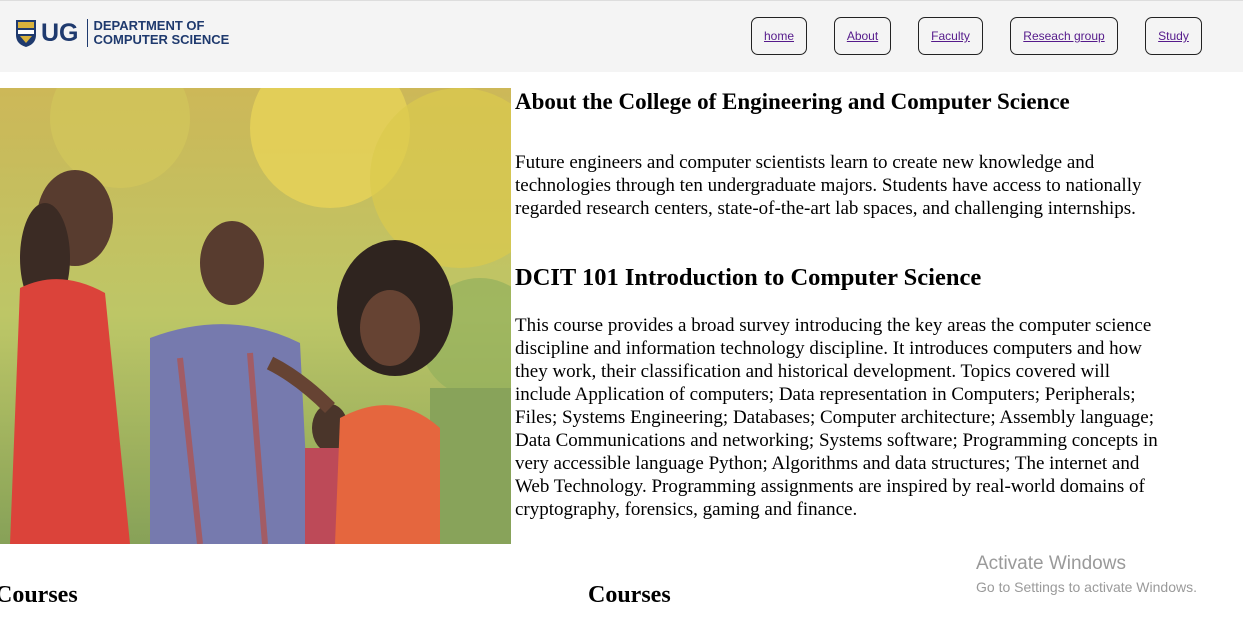 This screenshot has width=1243, height=625. I want to click on department-logo: UG DEPARTMENT OF COMPUTER SCIENCE, so click(122, 33).